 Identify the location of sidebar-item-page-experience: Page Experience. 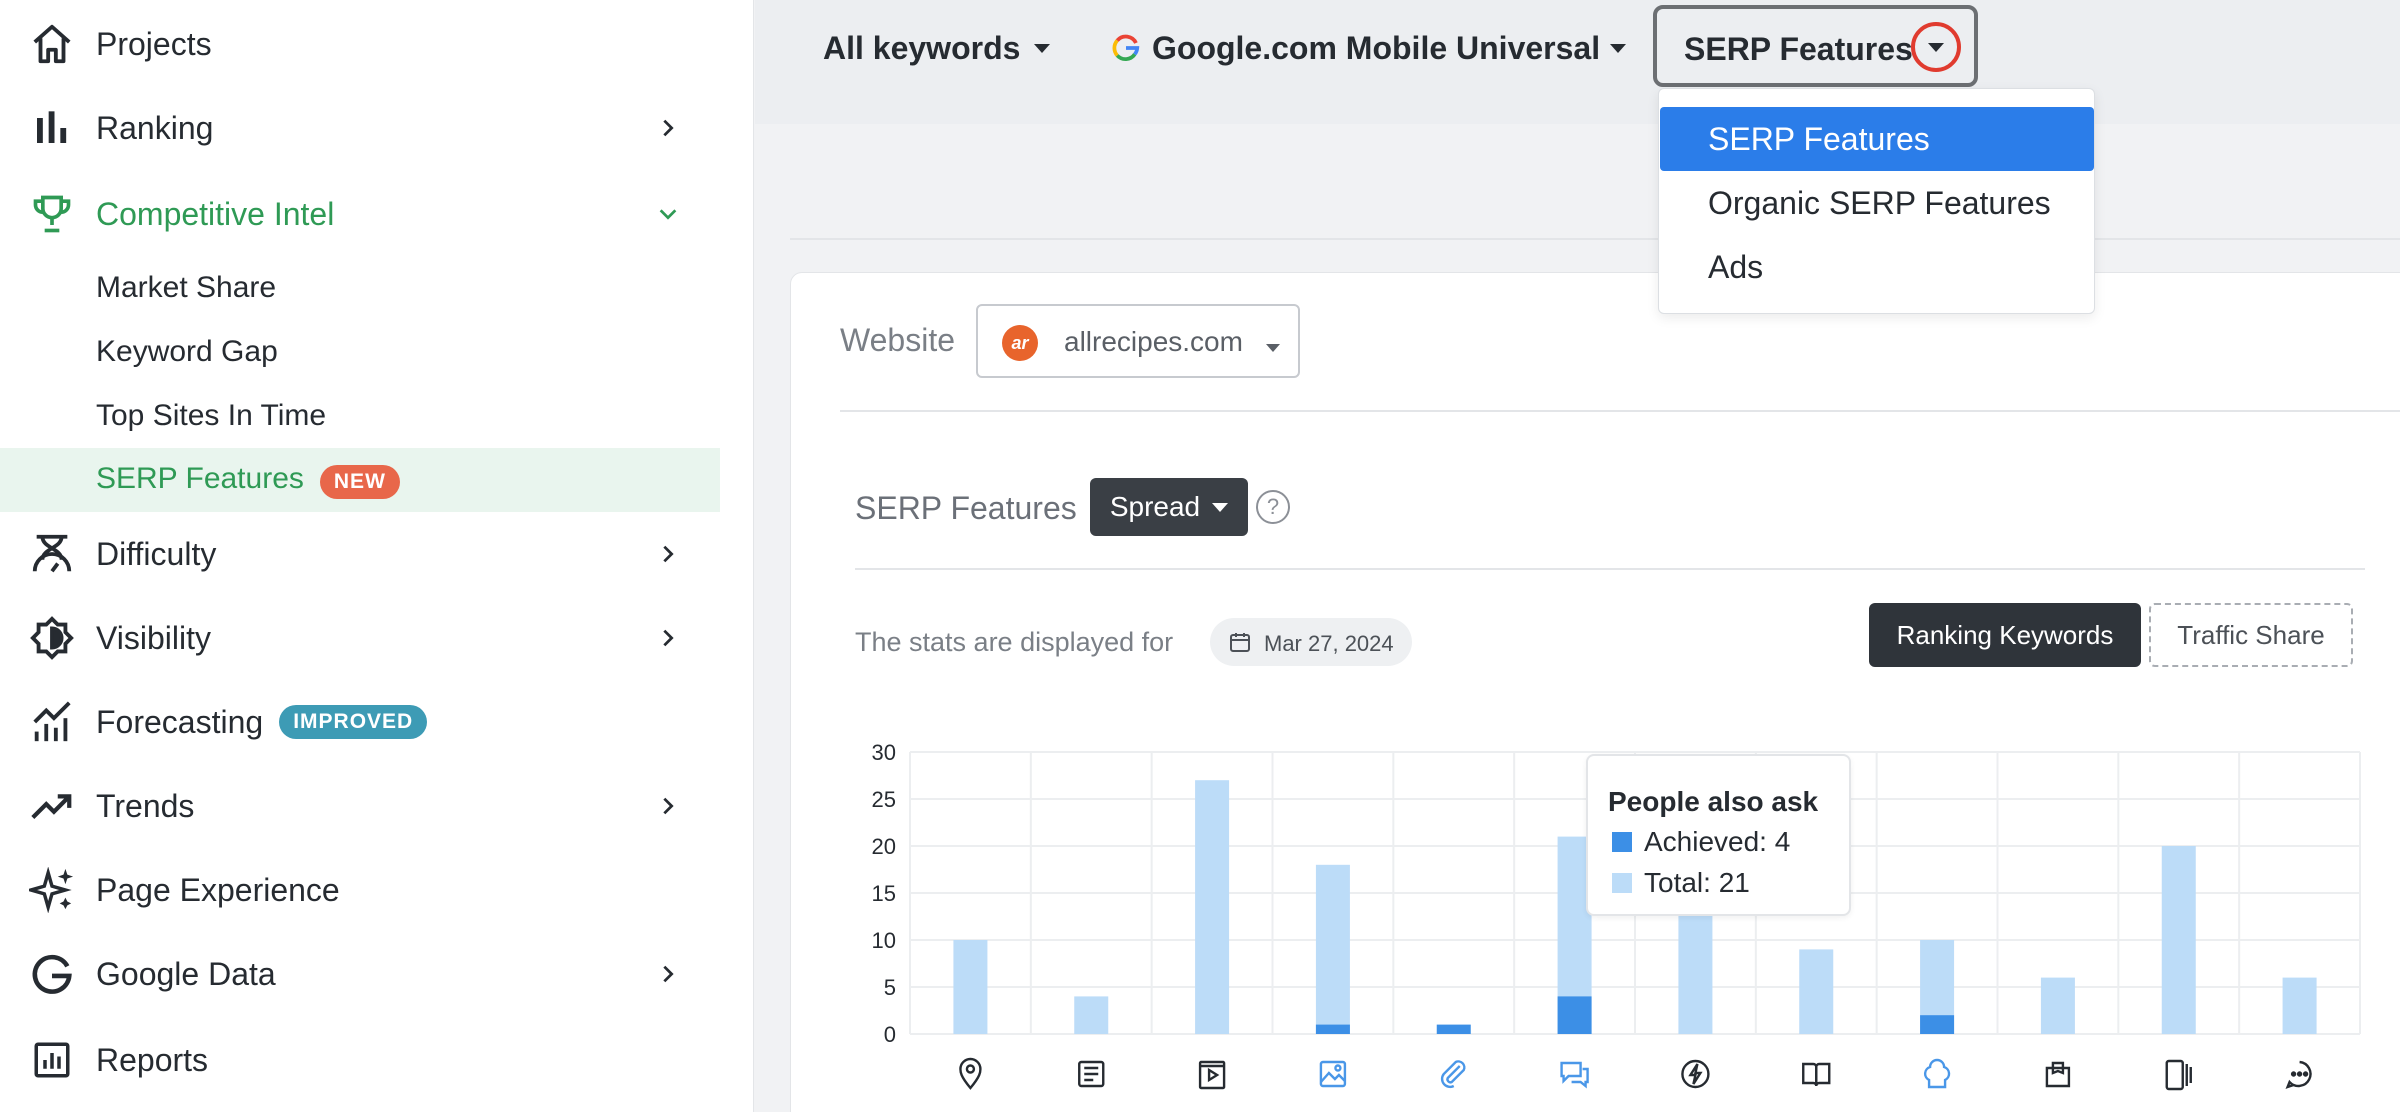
(360, 890).